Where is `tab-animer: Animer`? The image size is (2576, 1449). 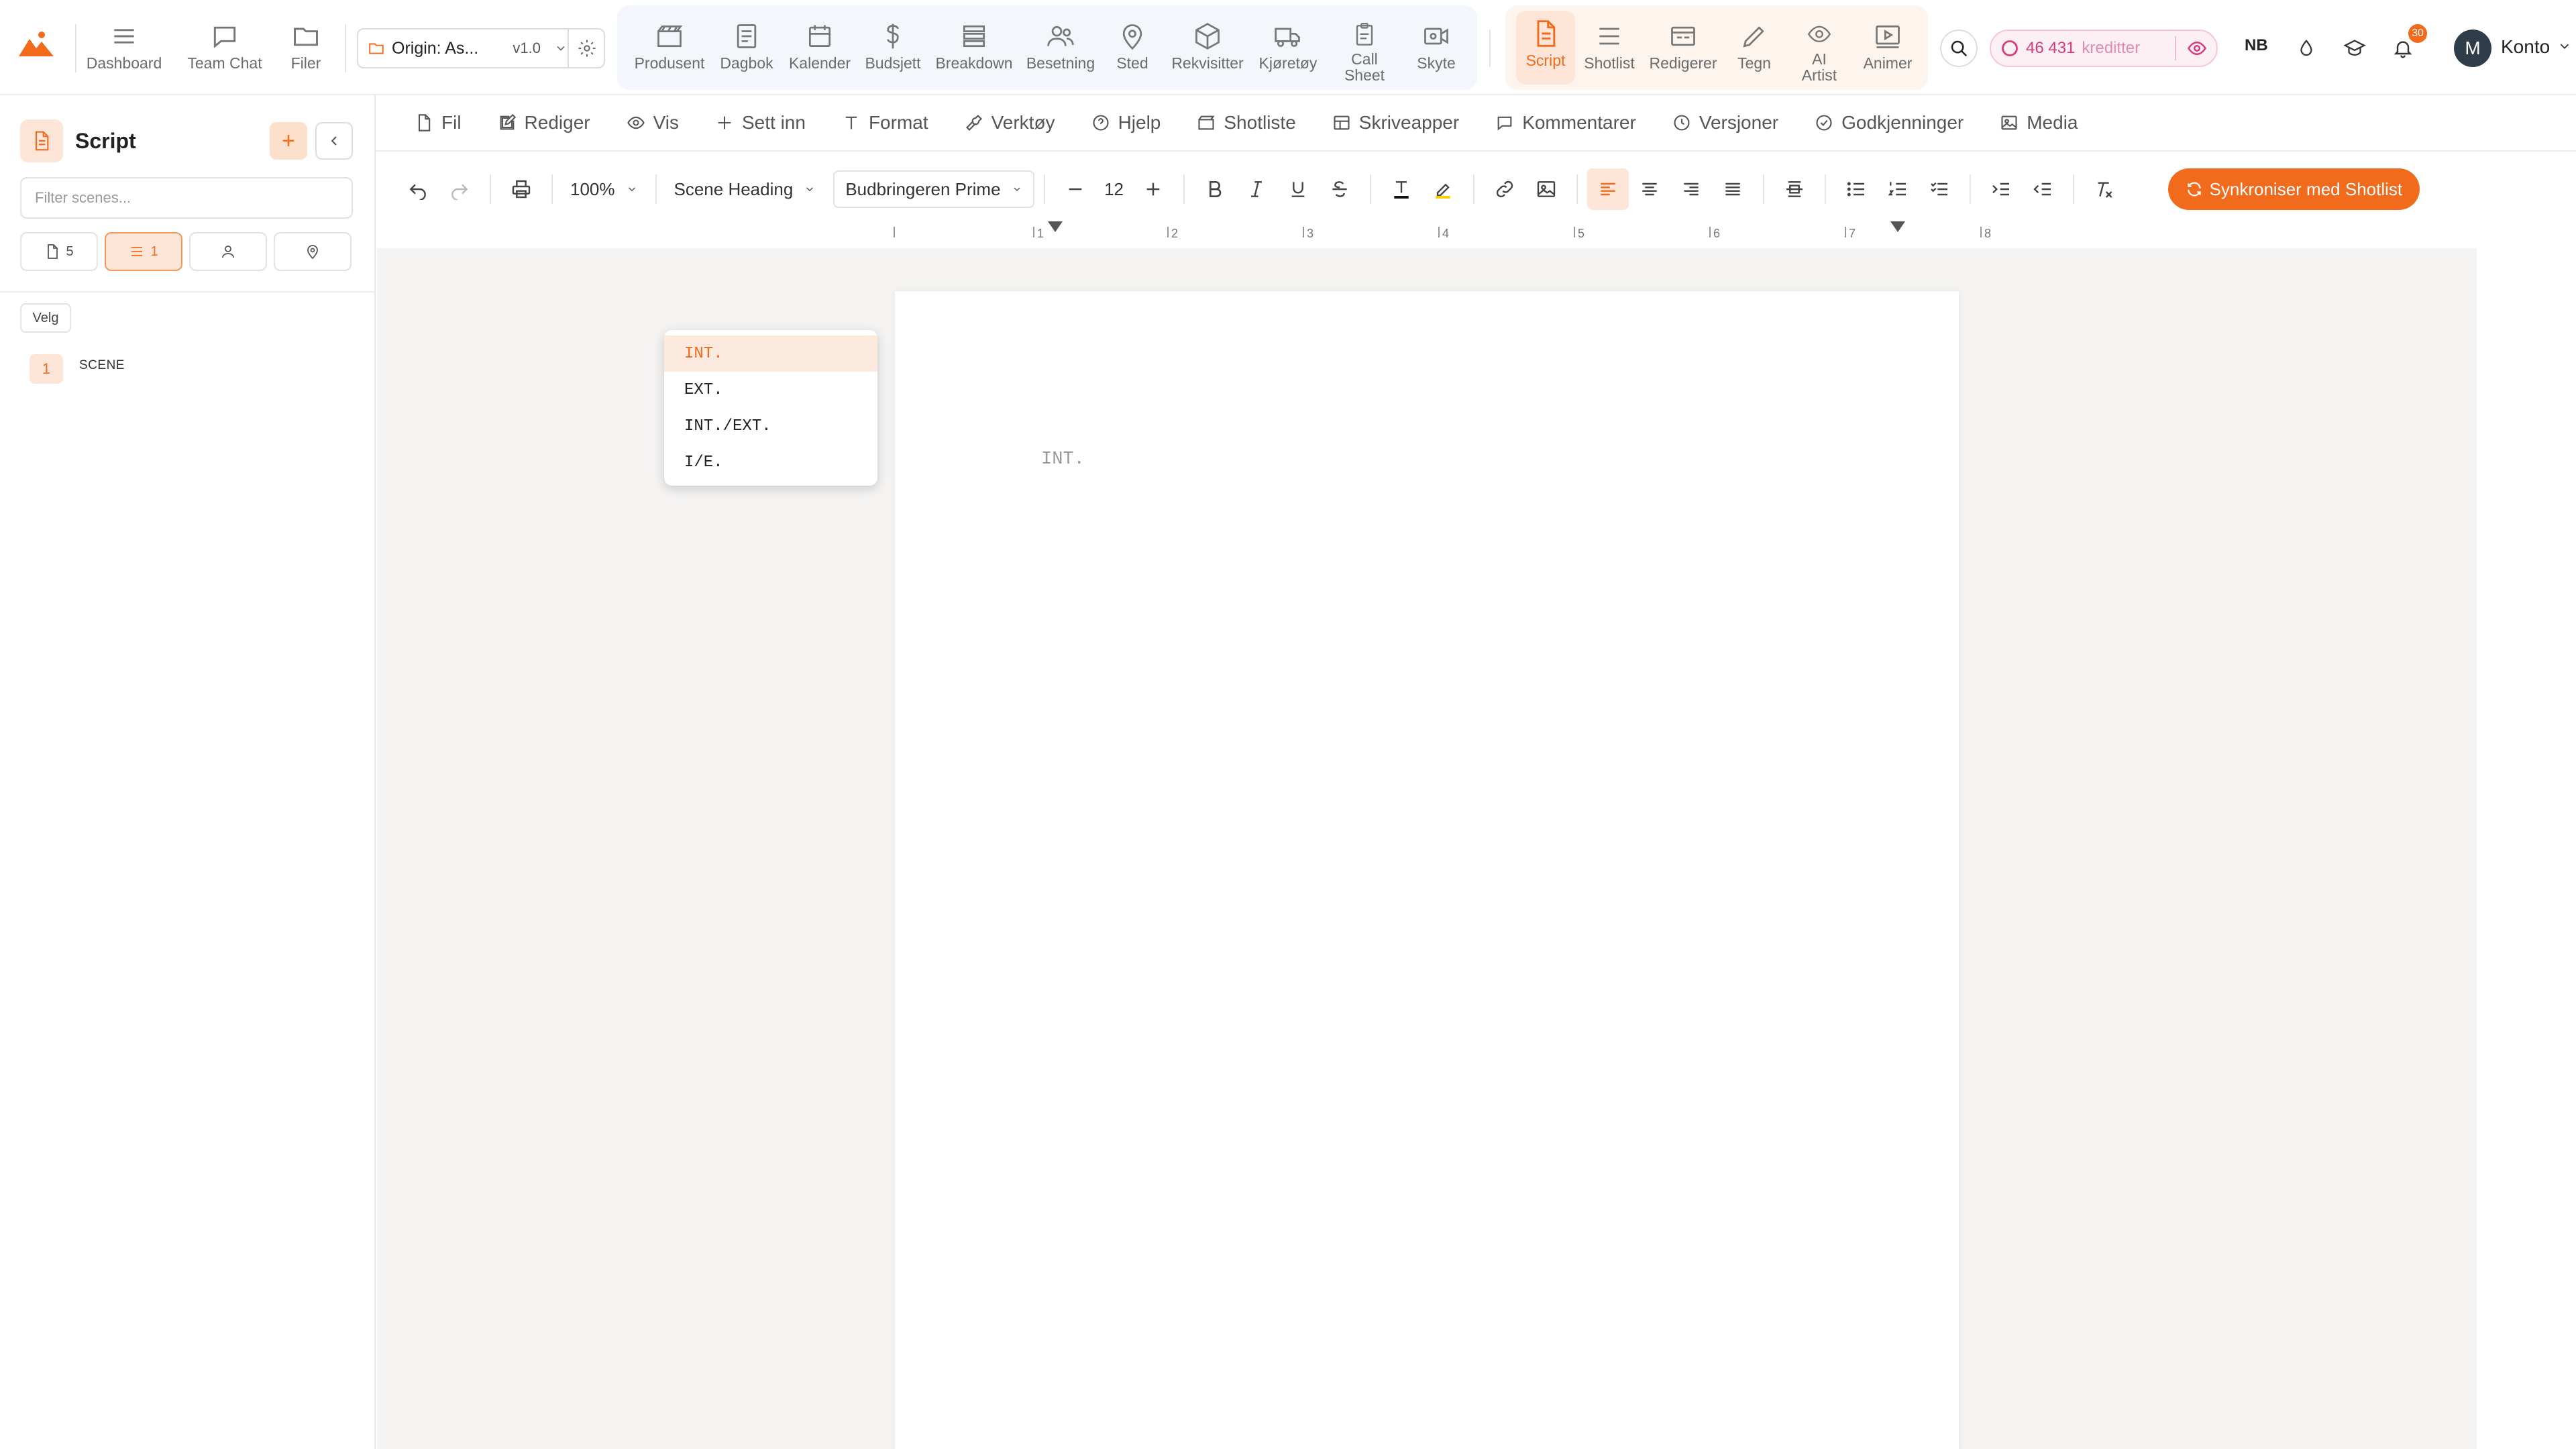
tab-animer: Animer is located at coordinates (1888, 48).